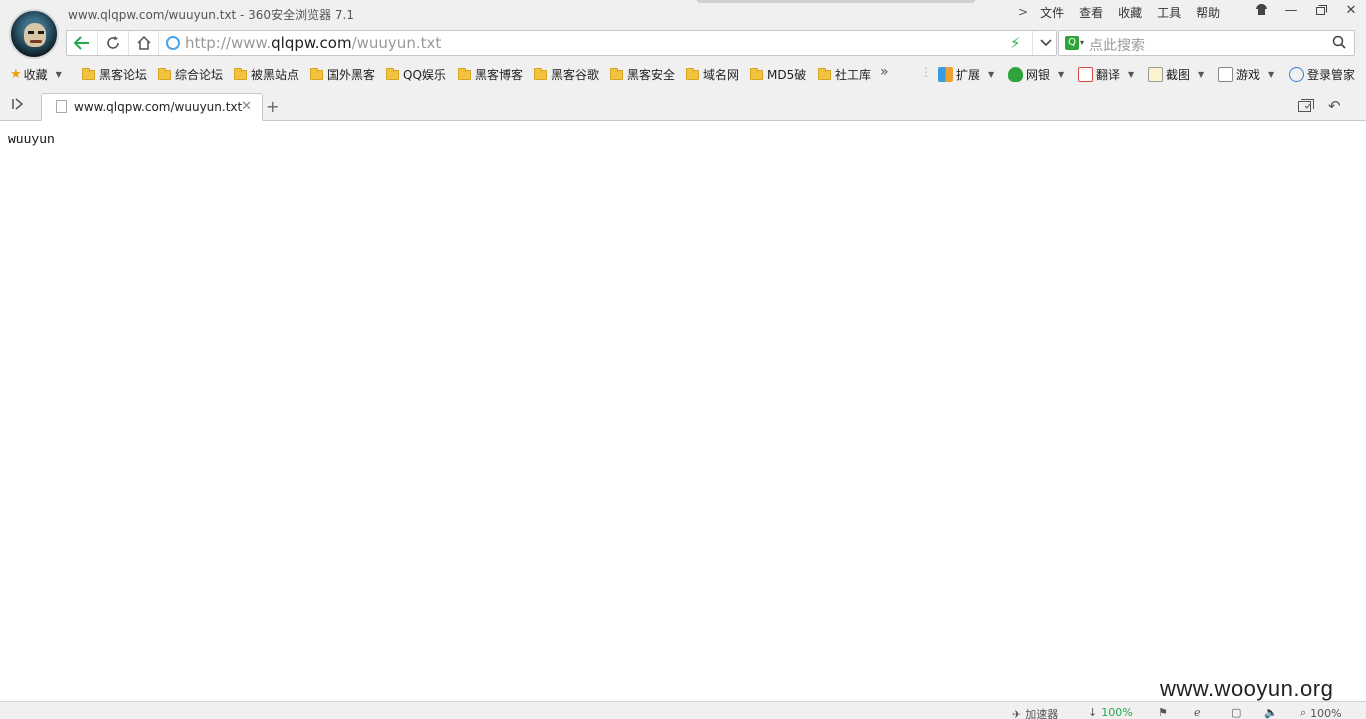 The height and width of the screenshot is (719, 1366). What do you see at coordinates (61, 106) in the screenshot?
I see `page-icon` at bounding box center [61, 106].